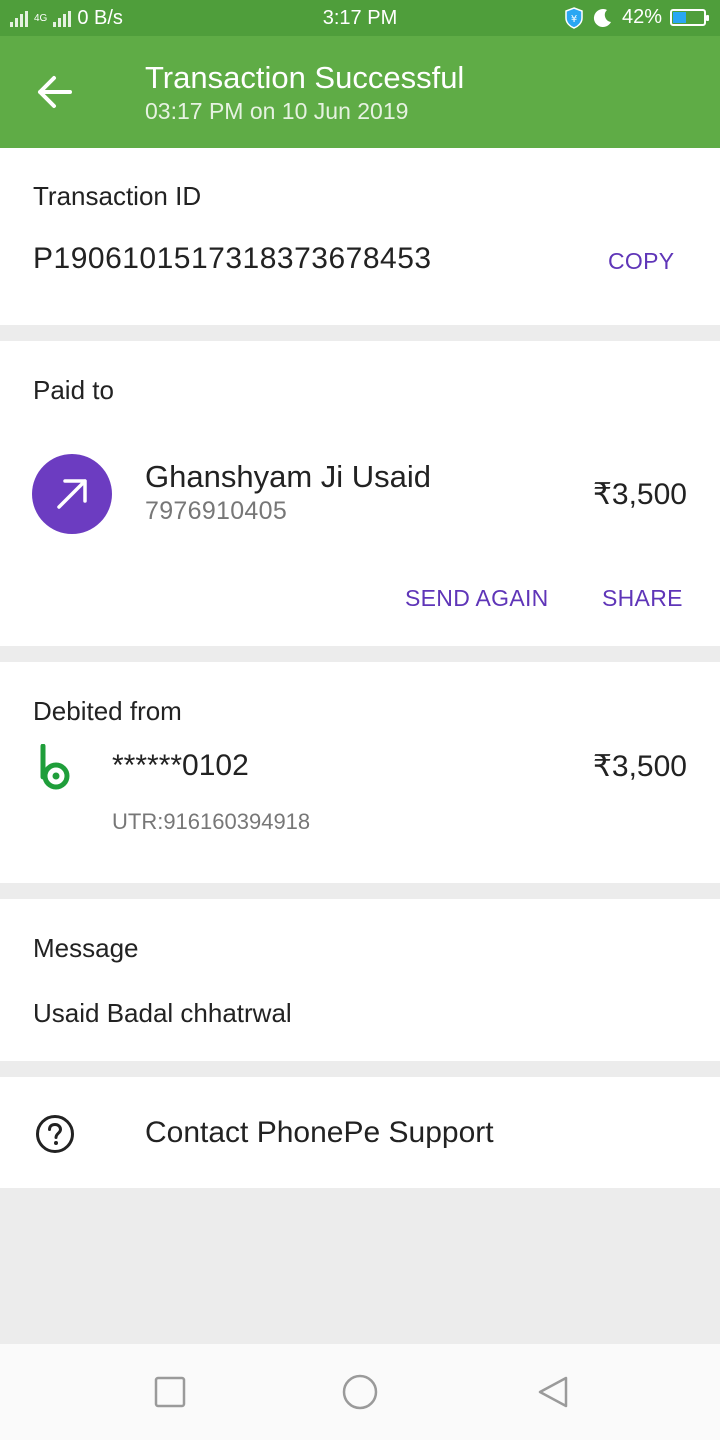 This screenshot has height=1440, width=720. Describe the element at coordinates (680, 17) in the screenshot. I see `battery-fill` at that location.